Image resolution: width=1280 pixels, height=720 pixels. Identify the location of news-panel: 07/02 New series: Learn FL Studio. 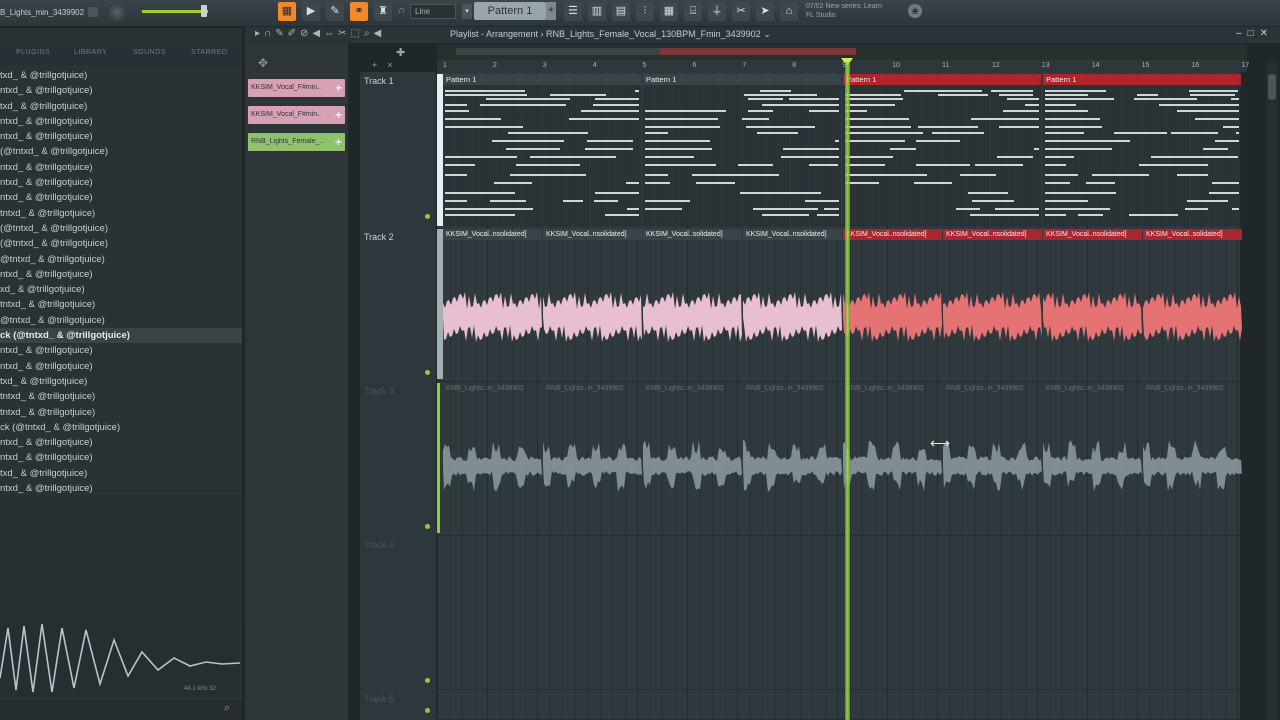
(844, 11).